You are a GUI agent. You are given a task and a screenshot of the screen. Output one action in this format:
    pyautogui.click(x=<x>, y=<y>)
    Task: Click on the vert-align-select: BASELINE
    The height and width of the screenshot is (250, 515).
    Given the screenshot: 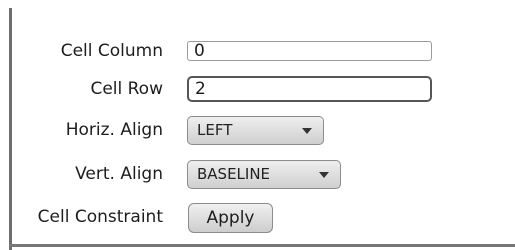 What is the action you would take?
    pyautogui.click(x=264, y=174)
    